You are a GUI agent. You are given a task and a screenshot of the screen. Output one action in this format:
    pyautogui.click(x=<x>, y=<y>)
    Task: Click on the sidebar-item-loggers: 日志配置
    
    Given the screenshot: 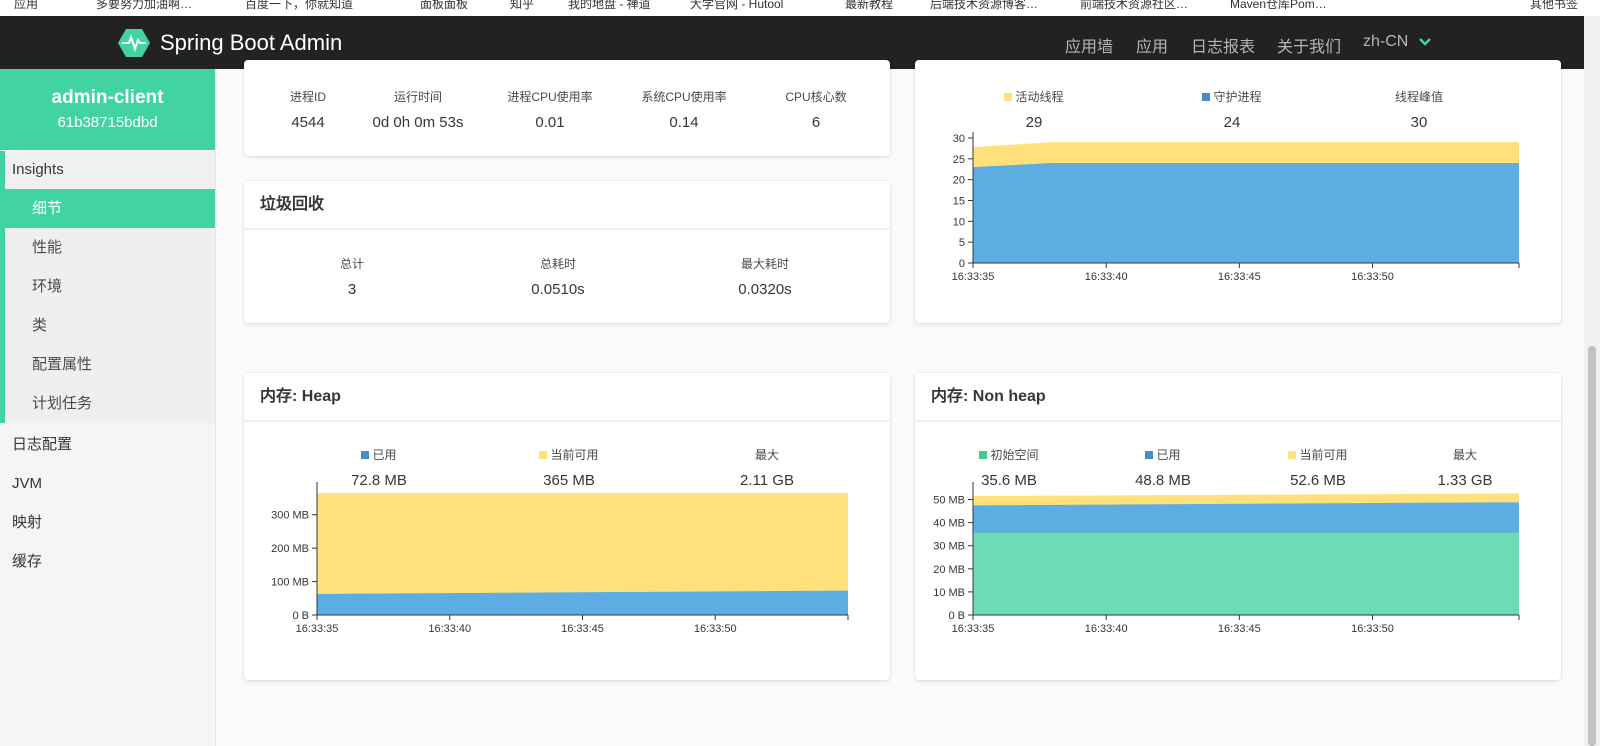 What is the action you would take?
    pyautogui.click(x=107, y=444)
    